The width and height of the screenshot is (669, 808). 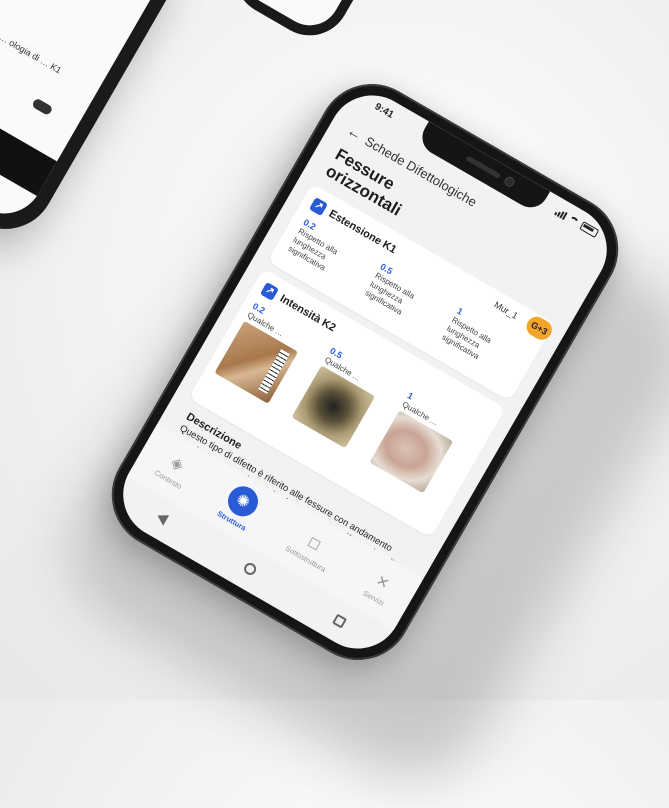 What do you see at coordinates (33, 161) in the screenshot?
I see `background-button` at bounding box center [33, 161].